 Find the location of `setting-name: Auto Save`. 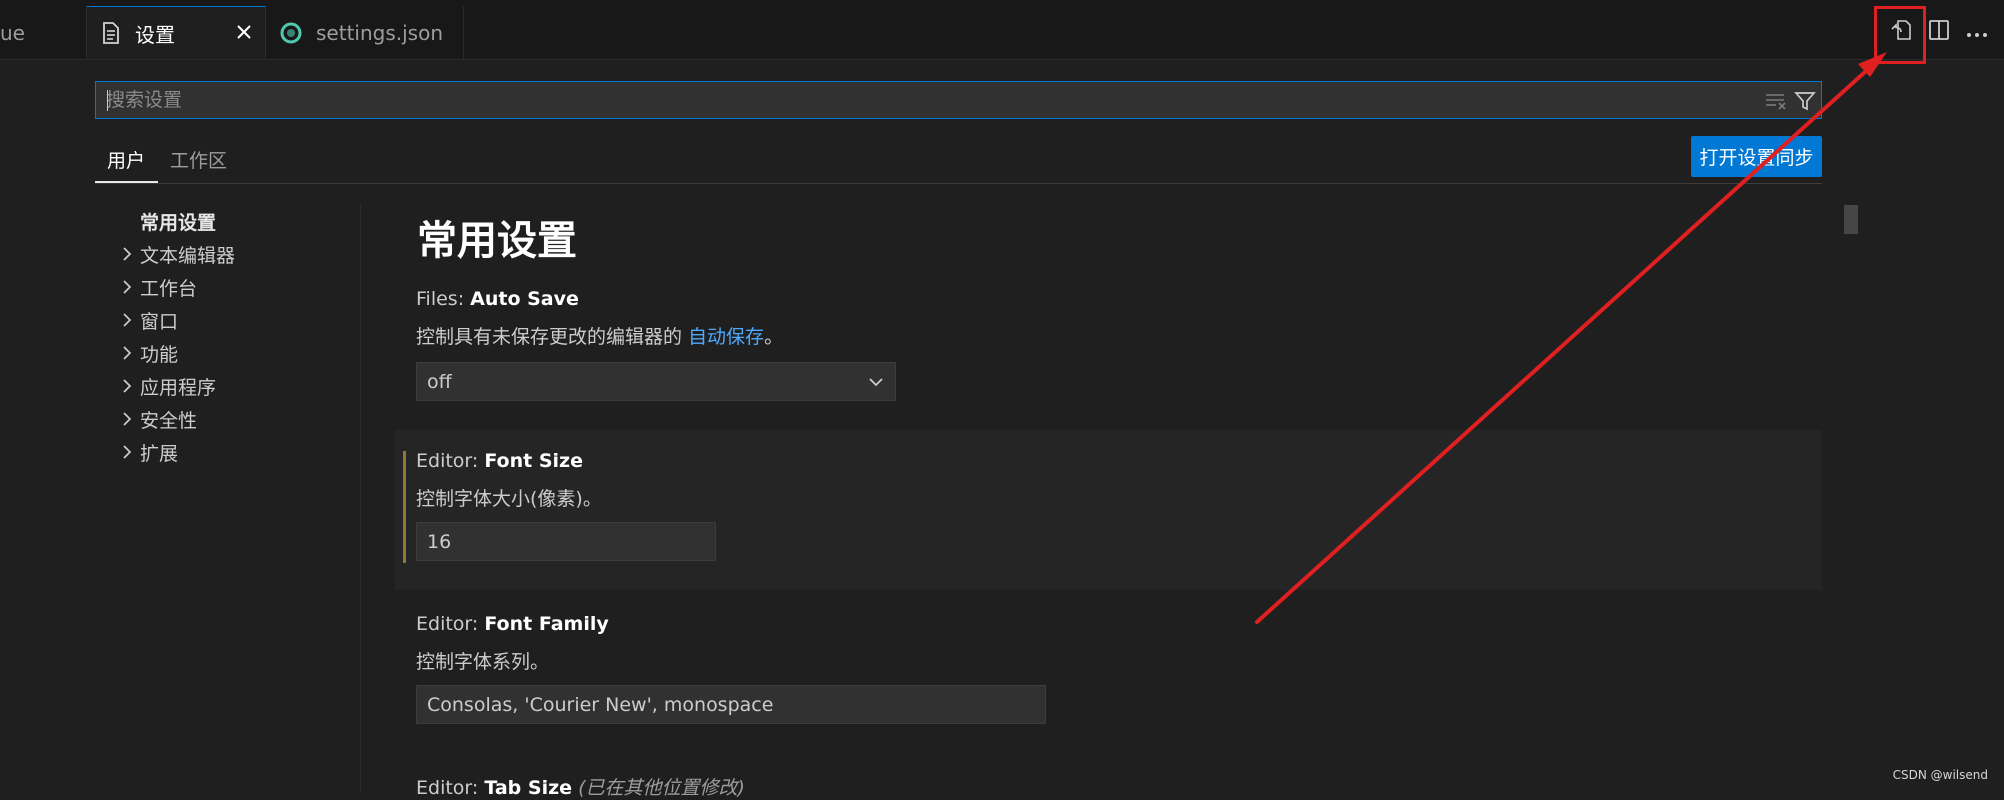

setting-name: Auto Save is located at coordinates (524, 299).